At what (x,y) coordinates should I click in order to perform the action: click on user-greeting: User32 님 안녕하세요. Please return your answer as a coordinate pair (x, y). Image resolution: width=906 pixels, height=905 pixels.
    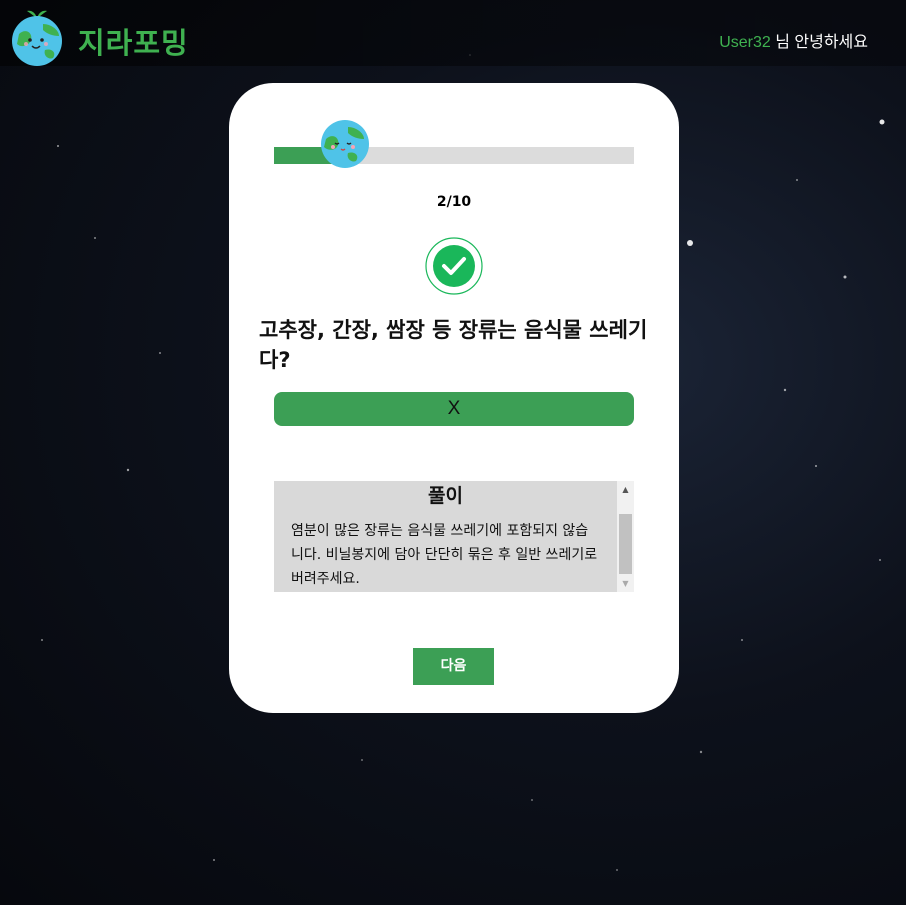
    Looking at the image, I should click on (793, 40).